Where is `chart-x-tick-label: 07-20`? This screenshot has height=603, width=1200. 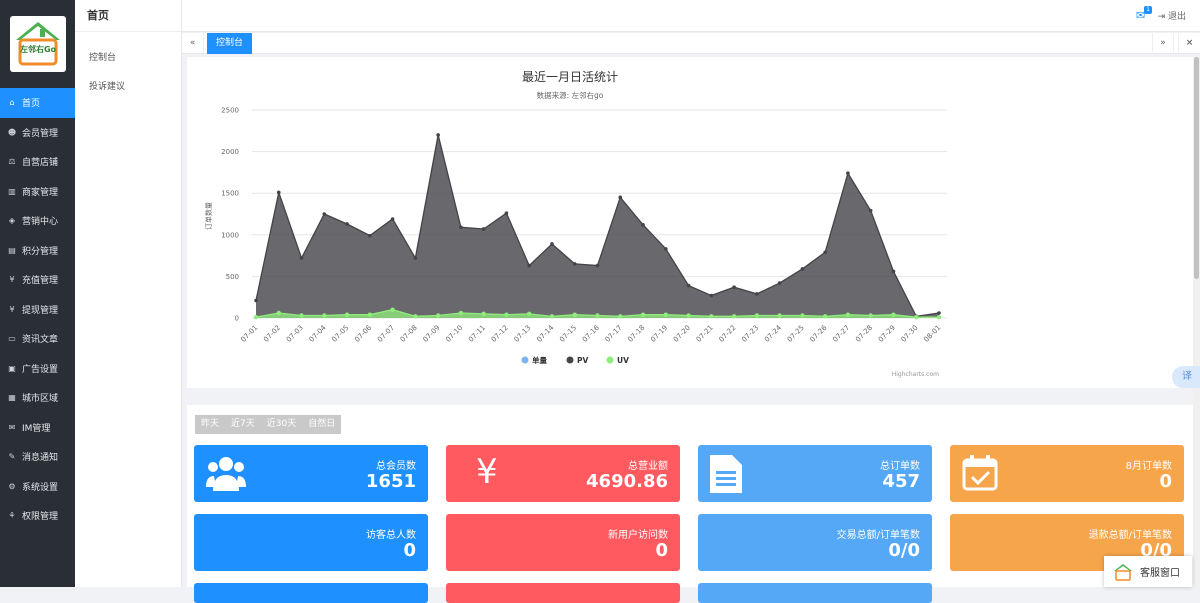 chart-x-tick-label: 07-20 is located at coordinates (682, 334).